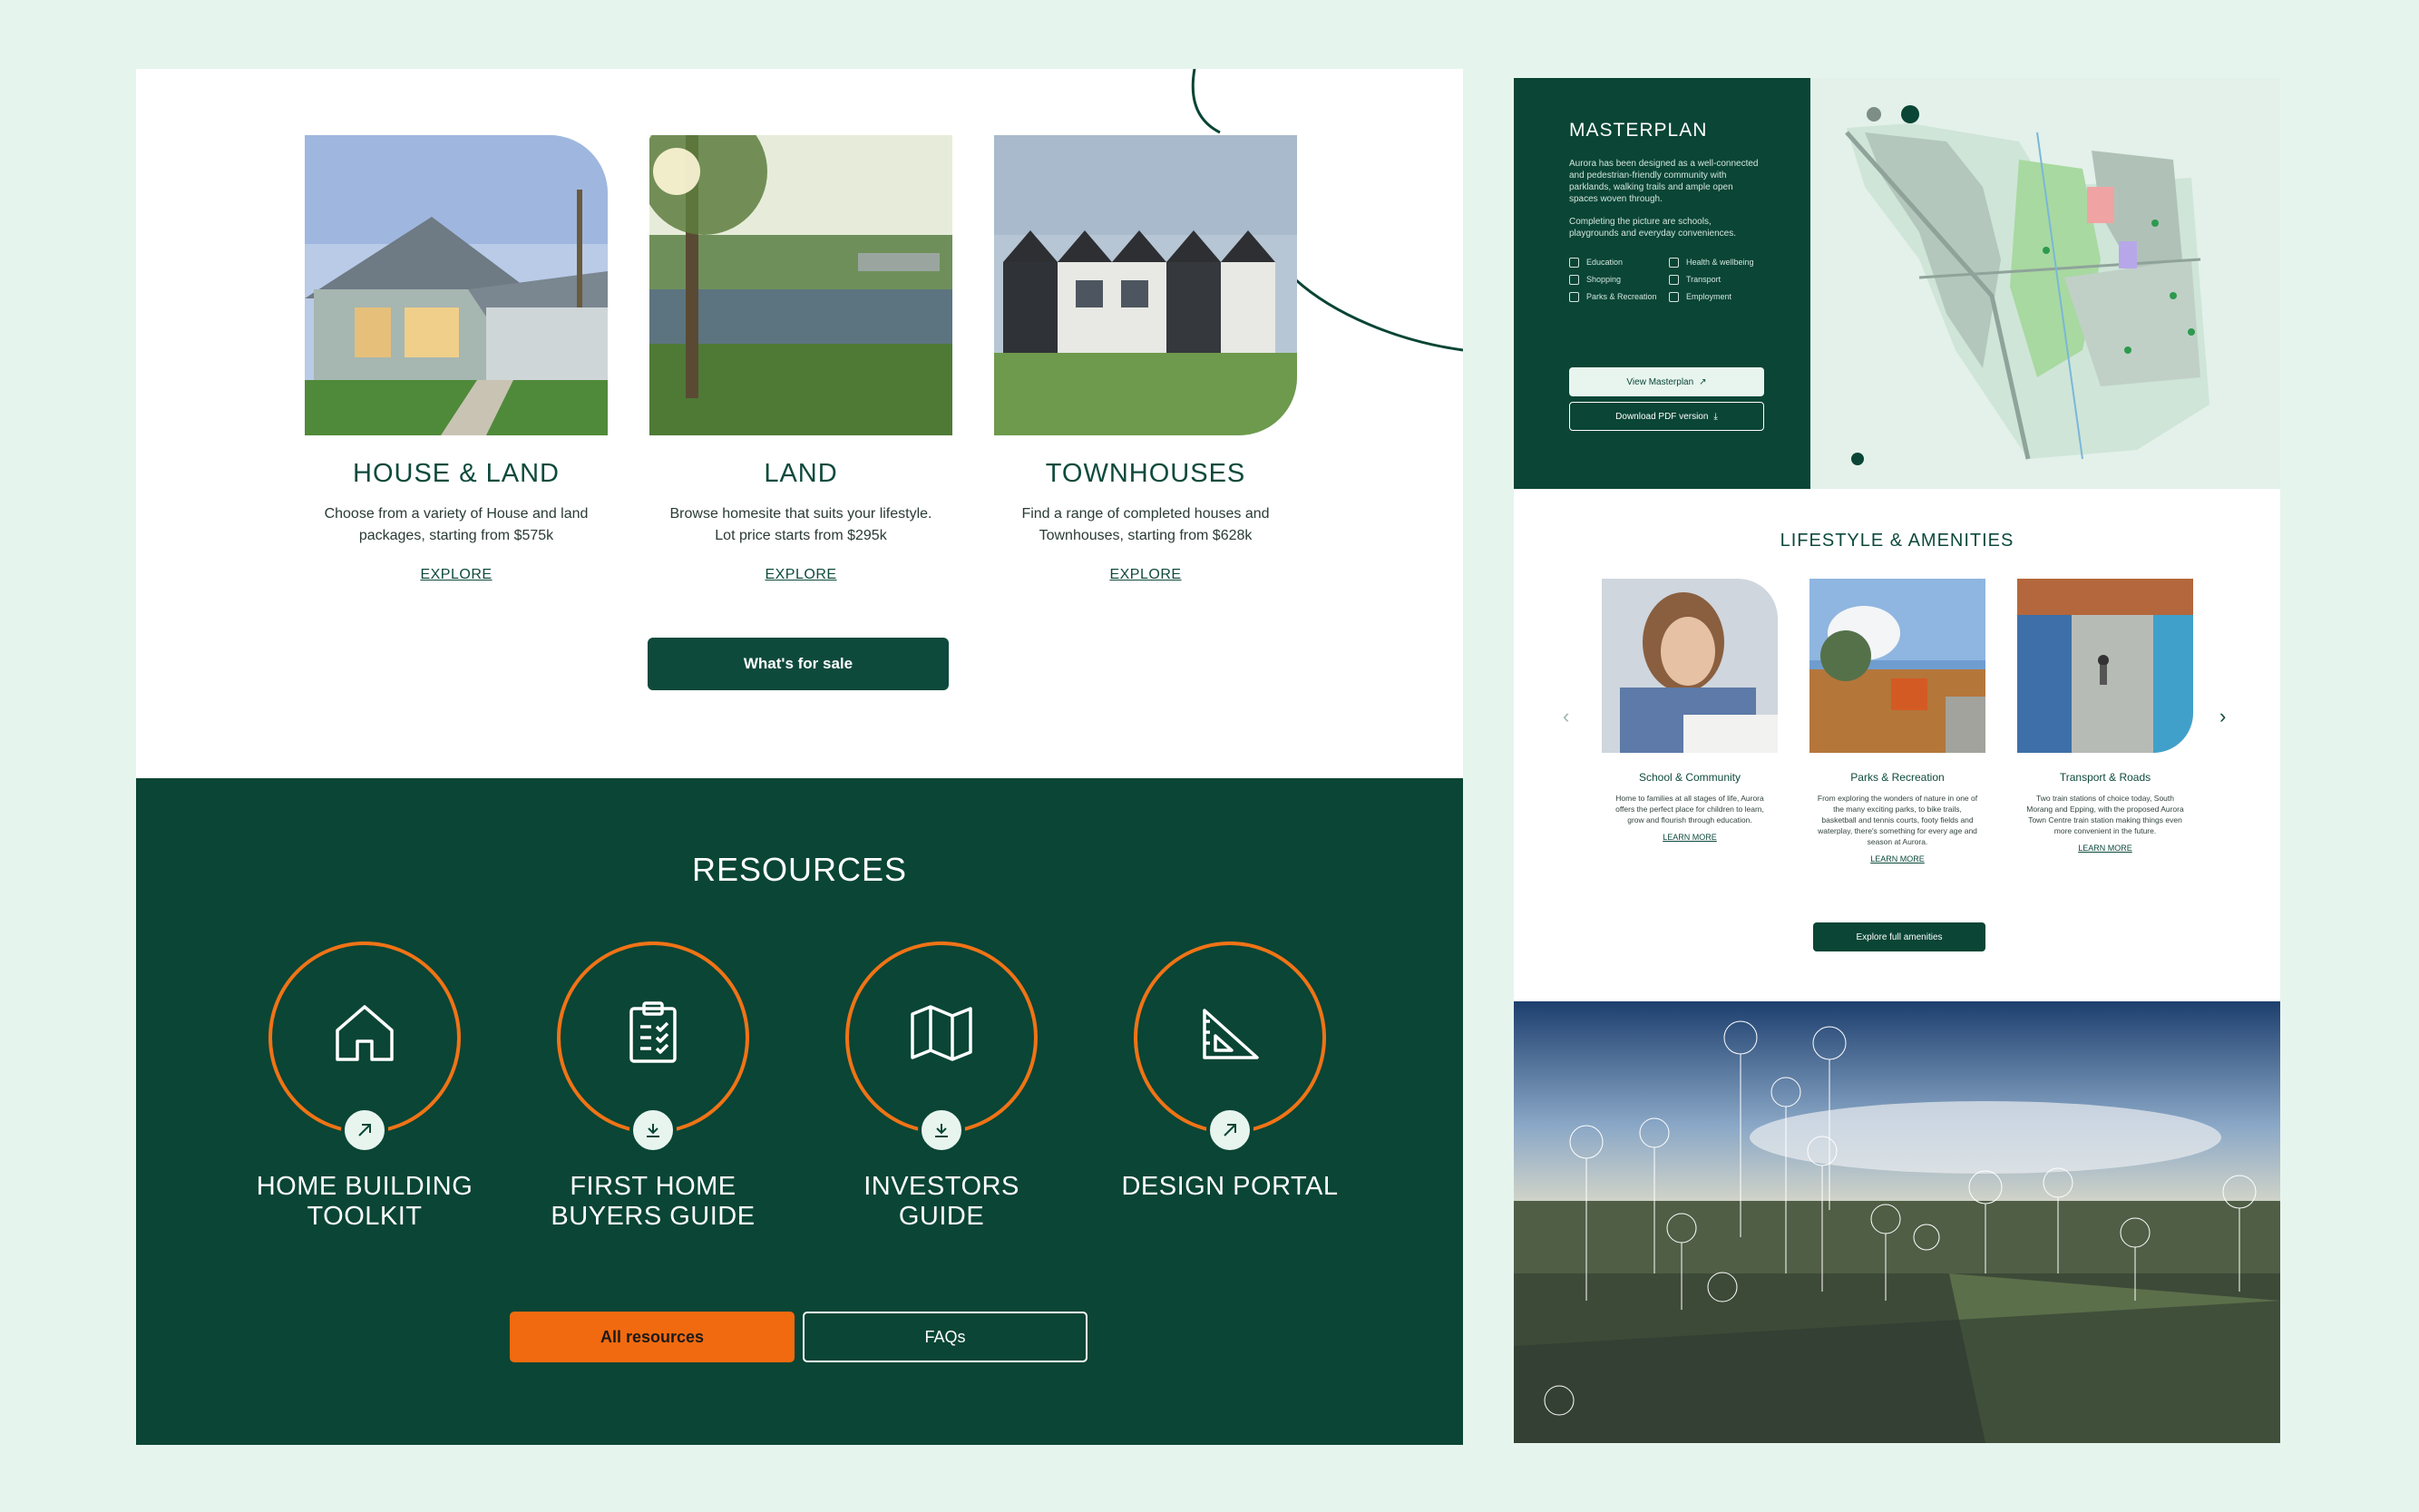 The height and width of the screenshot is (1512, 2419). I want to click on chevron-right-icon: ›, so click(2222, 716).